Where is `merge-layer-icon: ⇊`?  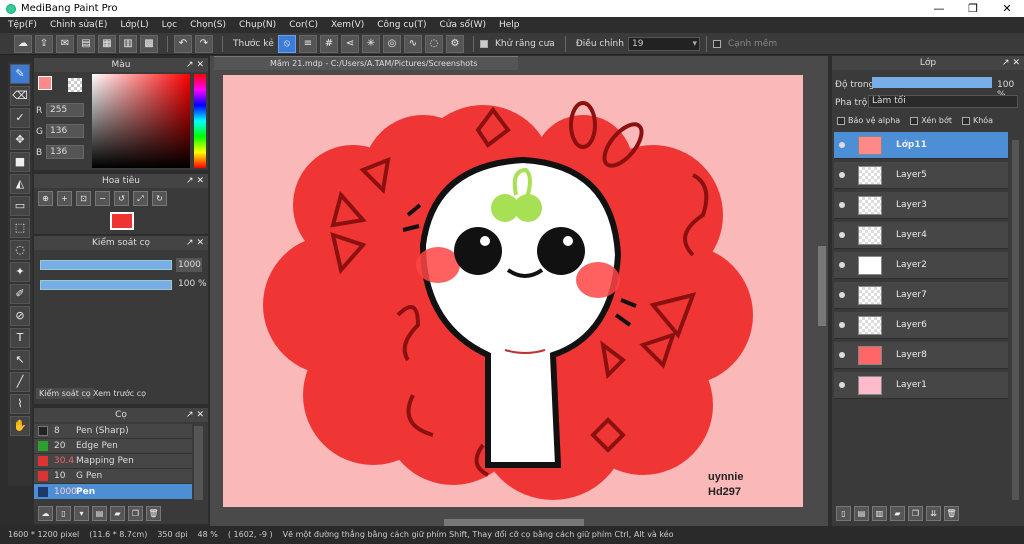
merge-layer-icon: ⇊ is located at coordinates (933, 513).